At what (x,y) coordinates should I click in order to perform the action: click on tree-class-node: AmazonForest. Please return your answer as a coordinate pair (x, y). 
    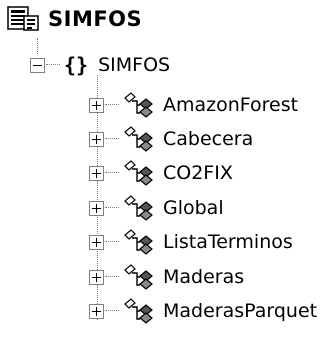
    Looking at the image, I should click on (193, 105).